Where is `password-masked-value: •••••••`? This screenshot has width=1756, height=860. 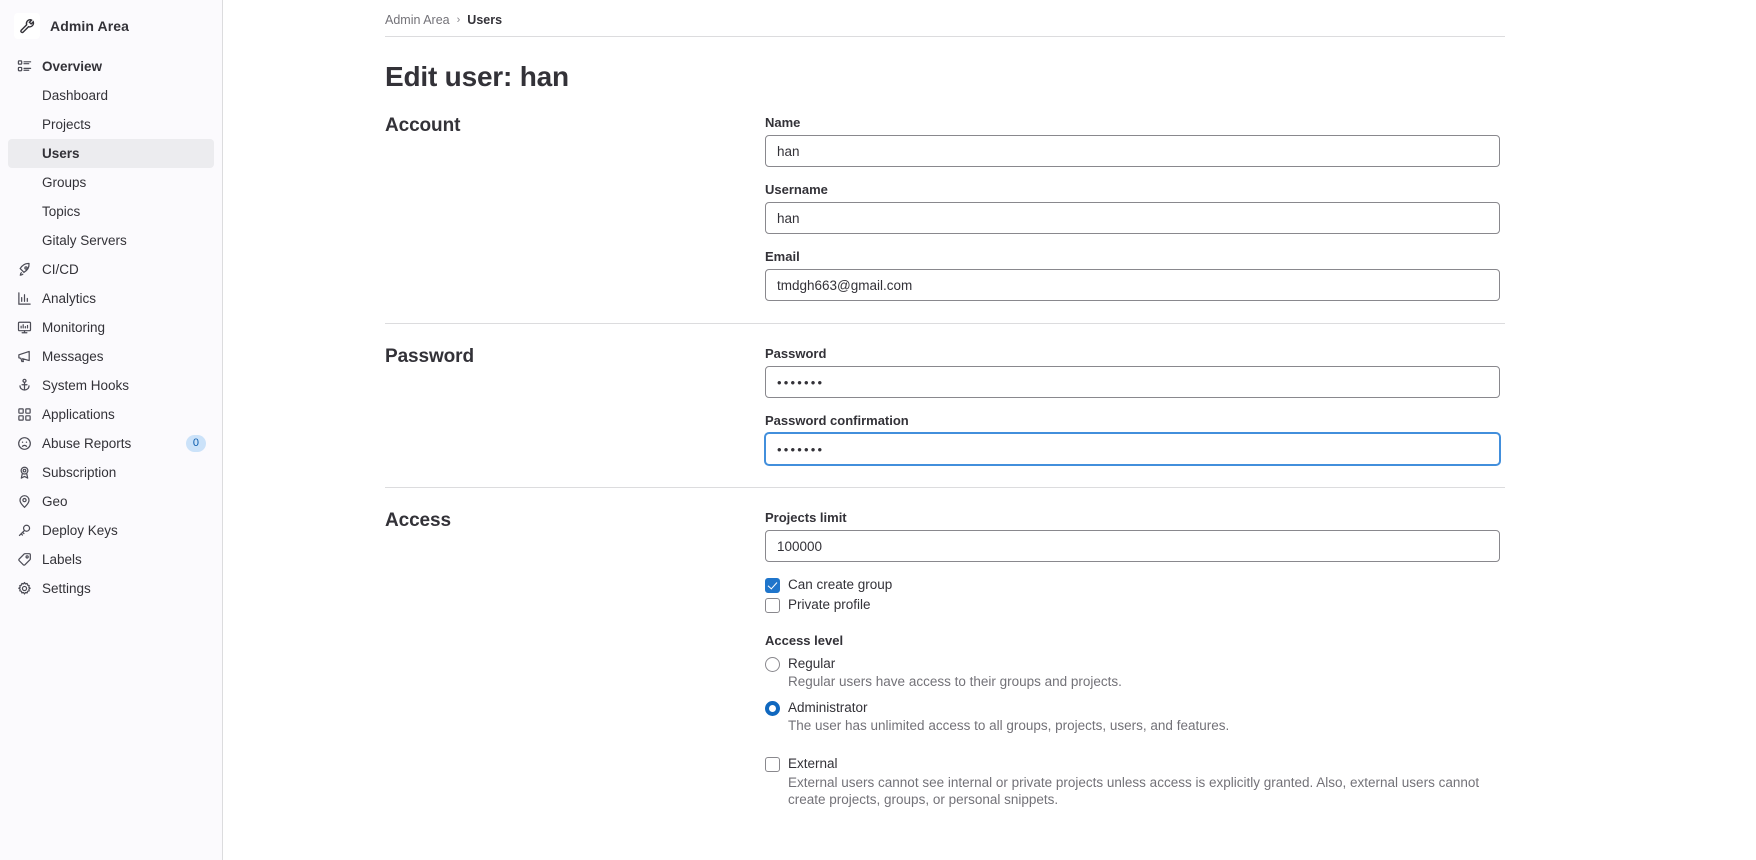 password-masked-value: ••••••• is located at coordinates (801, 382).